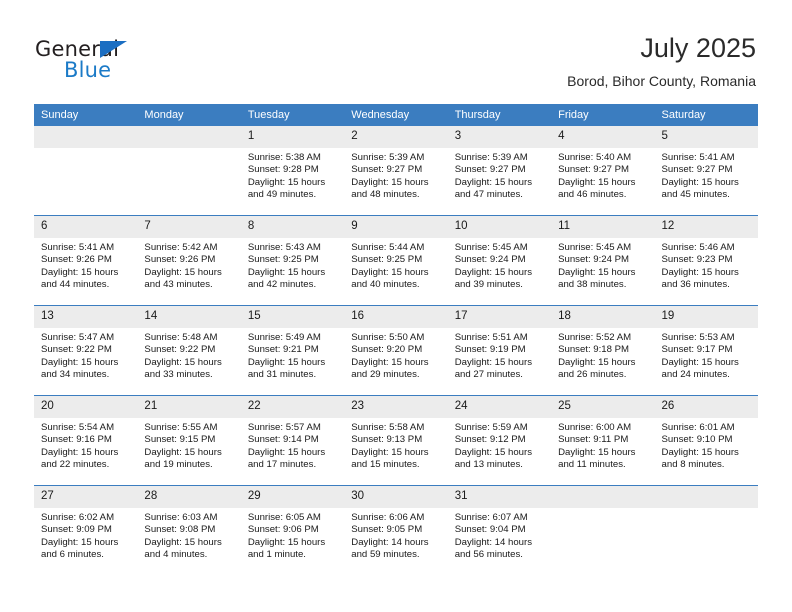 The height and width of the screenshot is (612, 792). I want to click on sunrise-text: Sunrise: 5:40 AM, so click(595, 157).